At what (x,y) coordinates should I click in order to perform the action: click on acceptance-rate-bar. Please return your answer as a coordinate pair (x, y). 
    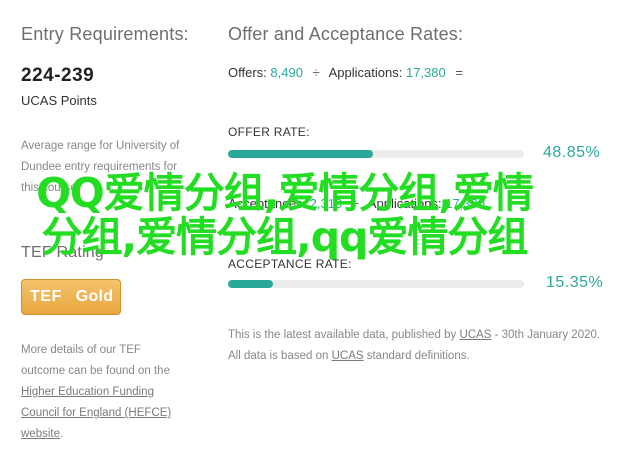
    Looking at the image, I should click on (376, 284).